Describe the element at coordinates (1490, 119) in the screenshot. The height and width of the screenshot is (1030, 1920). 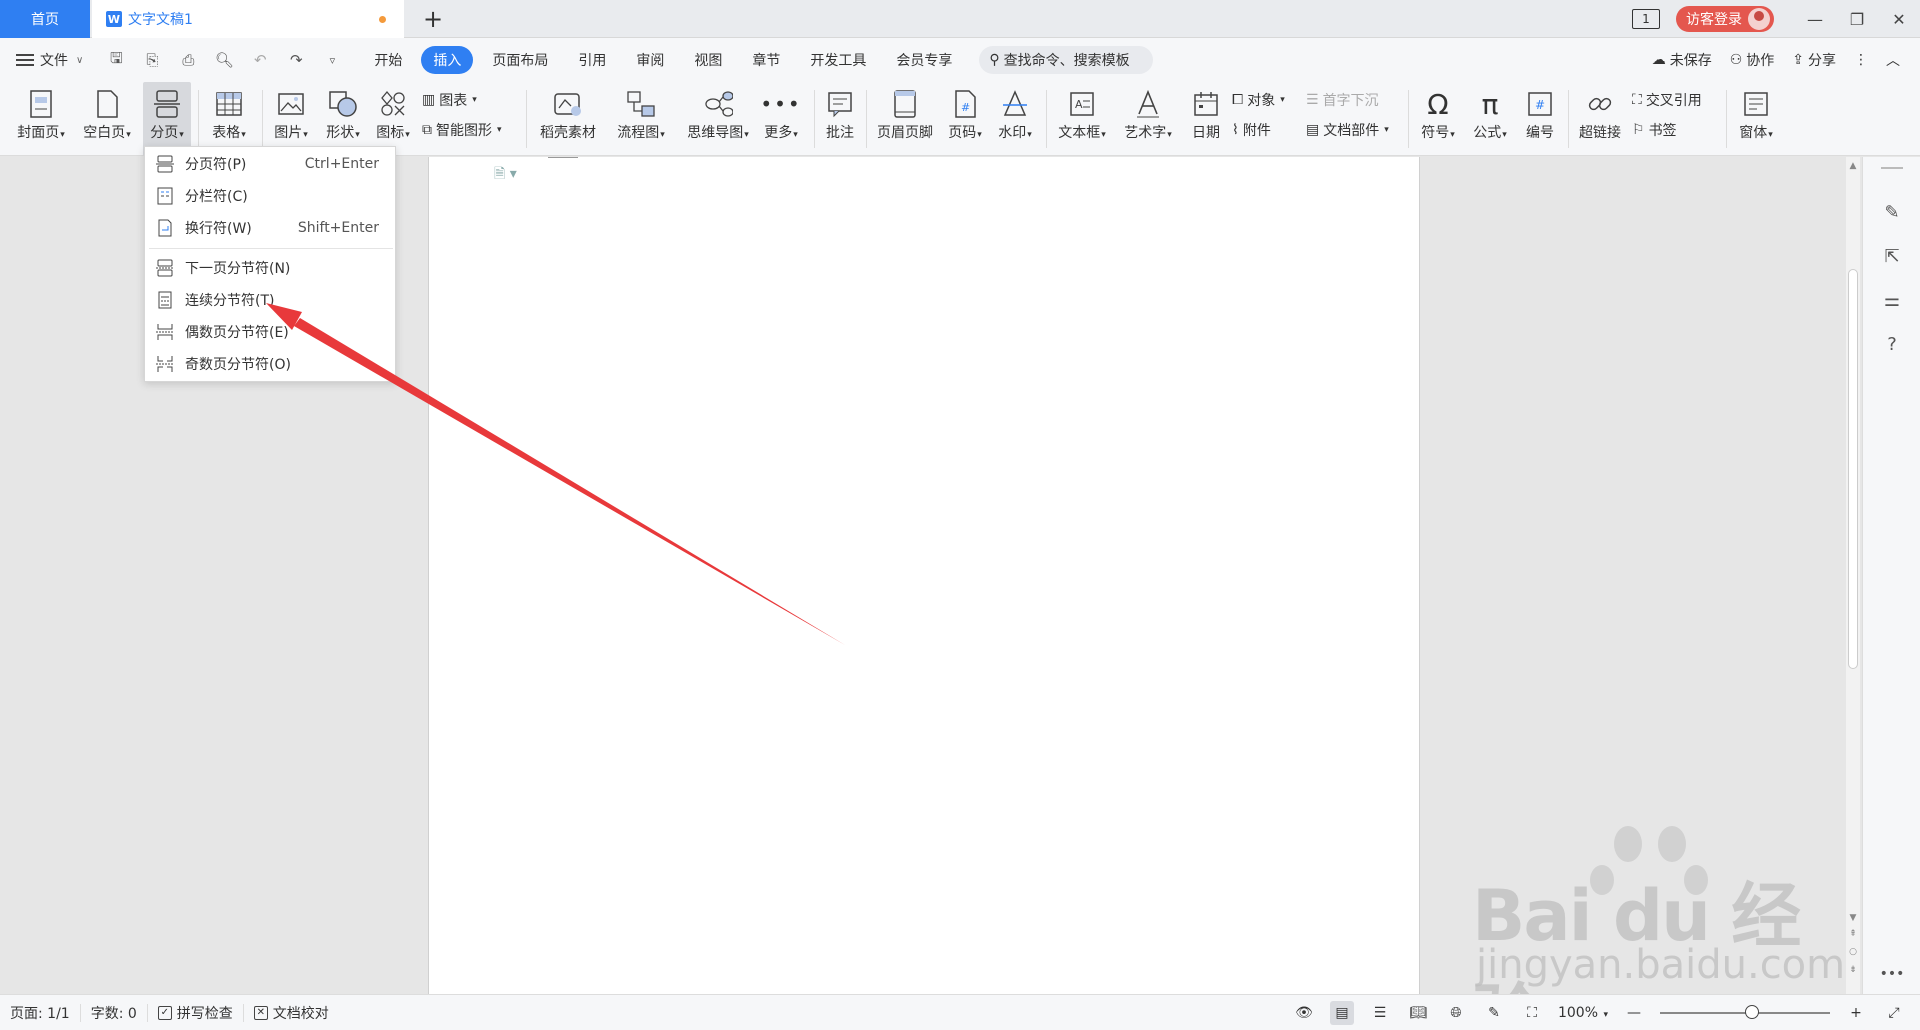
I see `formula-button: π 公式▾` at that location.